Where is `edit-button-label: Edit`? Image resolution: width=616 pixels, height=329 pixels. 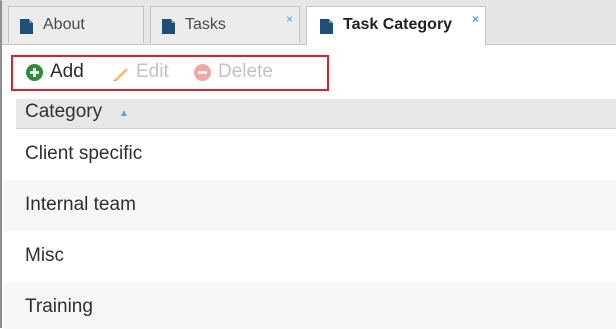
edit-button-label: Edit is located at coordinates (152, 71).